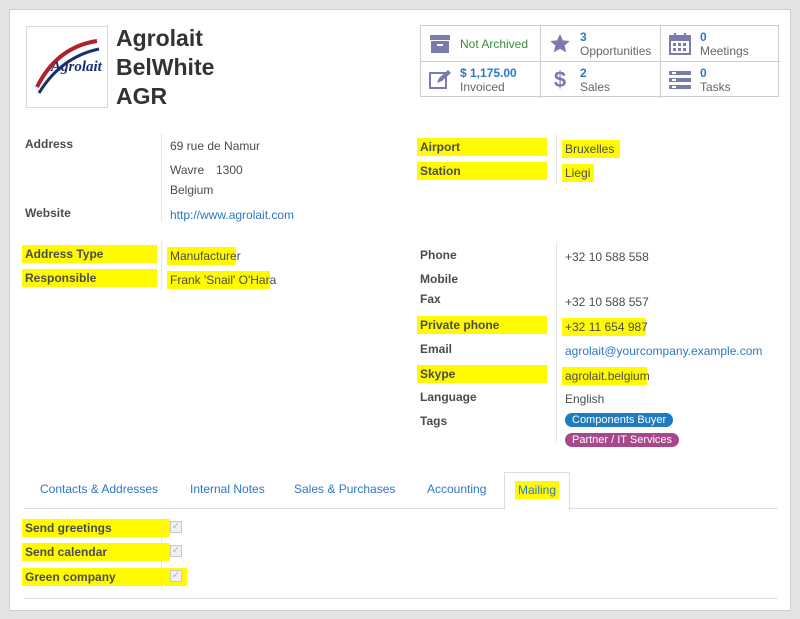 Image resolution: width=800 pixels, height=619 pixels. I want to click on archive-status: Not Archived, so click(494, 43).